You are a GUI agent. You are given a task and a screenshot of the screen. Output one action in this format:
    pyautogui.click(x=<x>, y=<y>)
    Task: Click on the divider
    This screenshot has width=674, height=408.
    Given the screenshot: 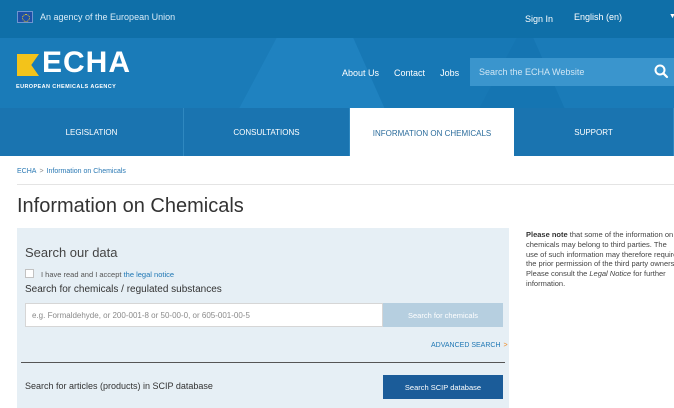 What is the action you would take?
    pyautogui.click(x=345, y=184)
    